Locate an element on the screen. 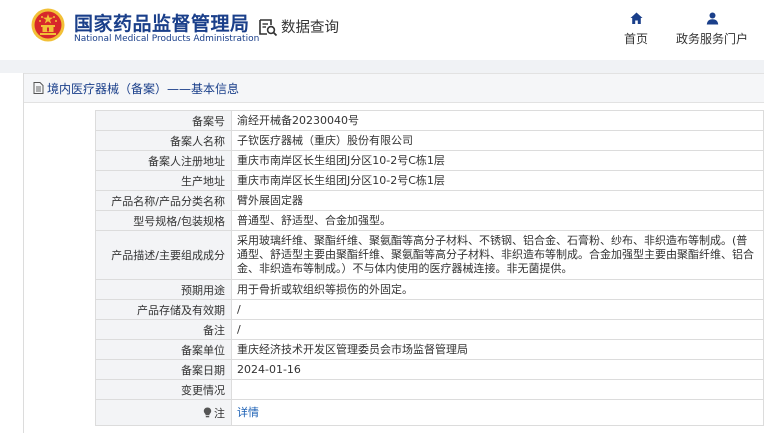  table-row: 注 详情 is located at coordinates (429, 412).